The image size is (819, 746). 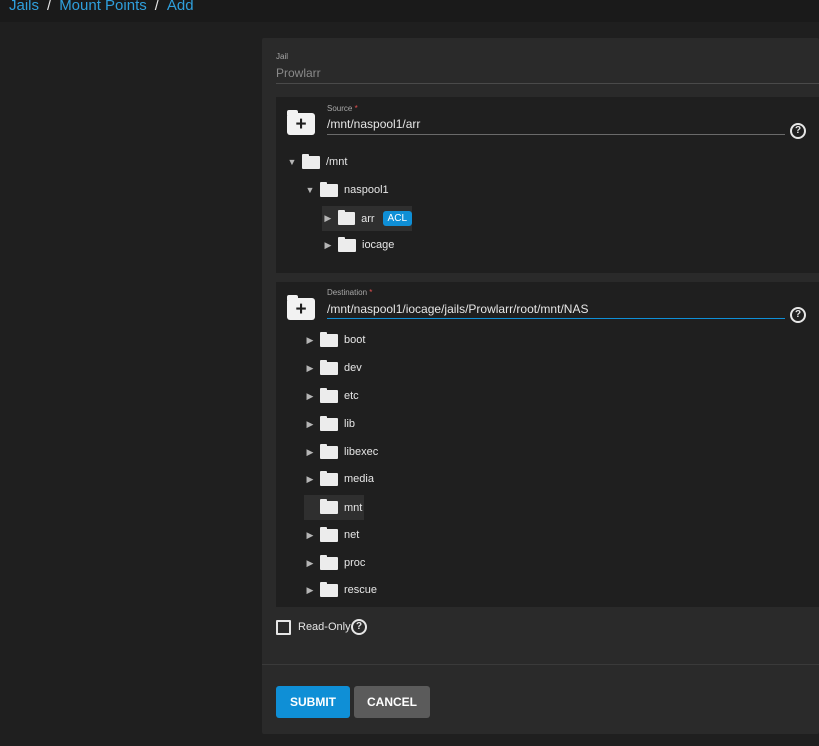 What do you see at coordinates (342, 108) in the screenshot?
I see `source-label: Source *` at bounding box center [342, 108].